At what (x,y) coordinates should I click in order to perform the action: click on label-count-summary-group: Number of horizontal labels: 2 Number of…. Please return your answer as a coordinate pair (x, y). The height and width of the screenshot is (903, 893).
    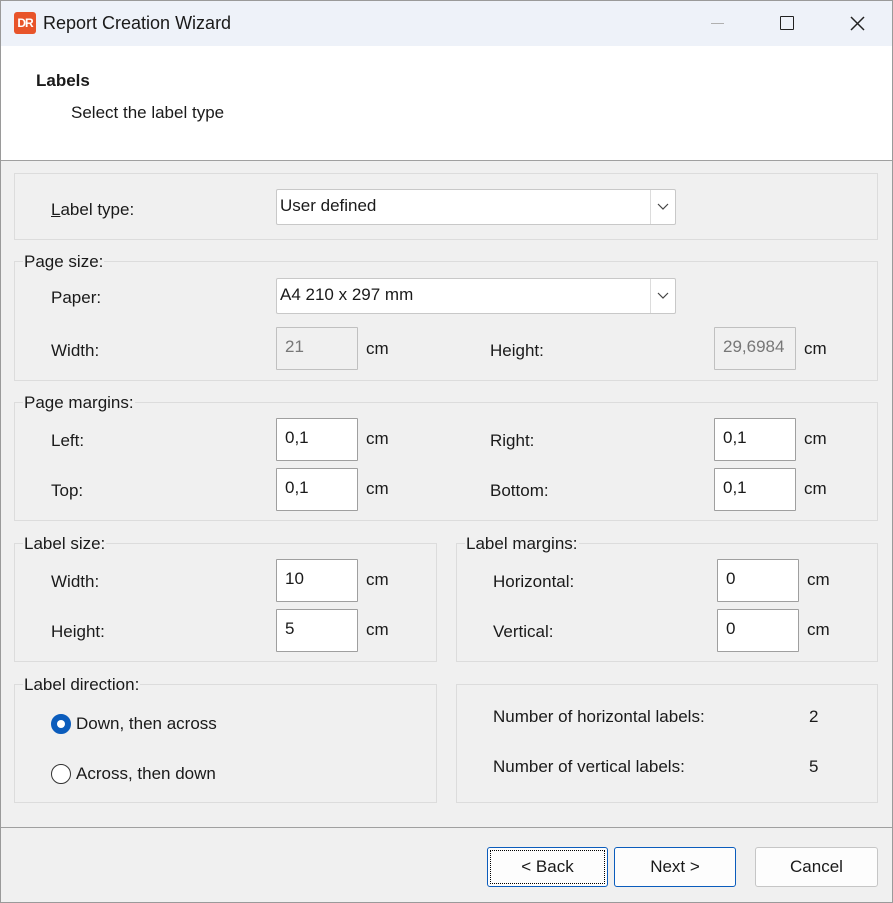
    Looking at the image, I should click on (667, 743).